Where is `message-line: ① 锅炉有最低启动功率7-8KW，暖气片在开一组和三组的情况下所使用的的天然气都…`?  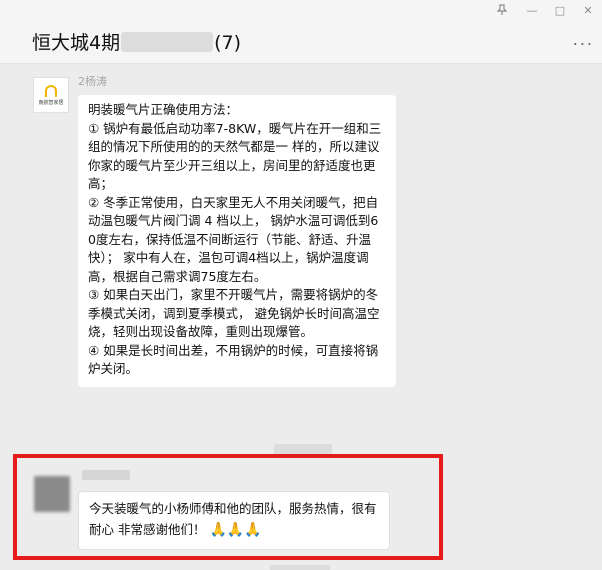
message-line: ① 锅炉有最低启动功率7-8KW，暖气片在开一组和三组的情况下所使用的的天然气都… is located at coordinates (235, 156).